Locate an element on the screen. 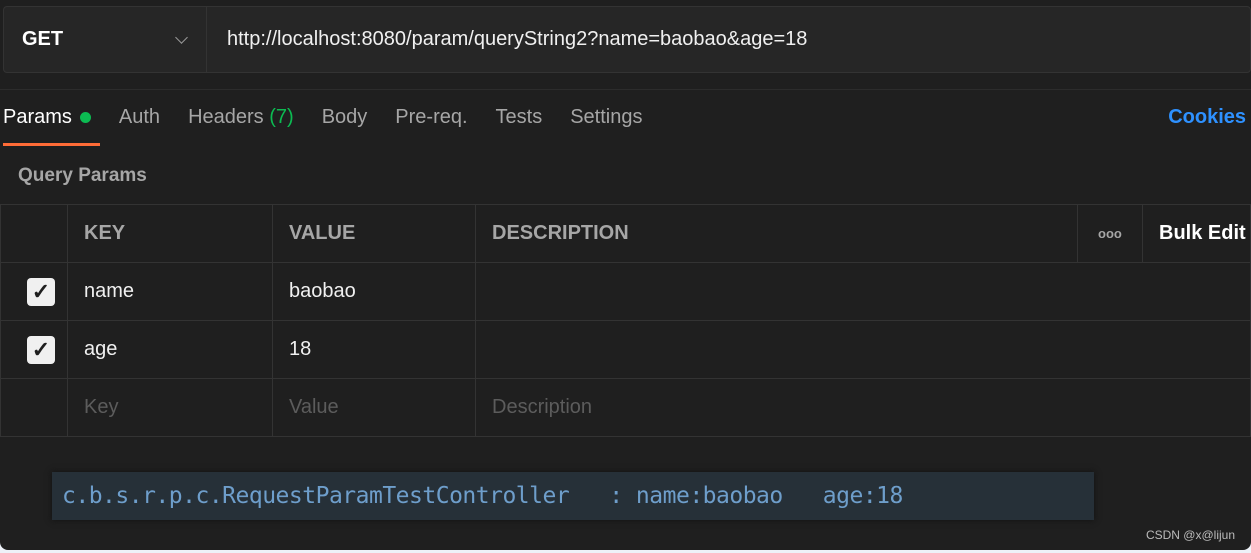 Image resolution: width=1251 pixels, height=553 pixels. value-input: Value is located at coordinates (374, 407).